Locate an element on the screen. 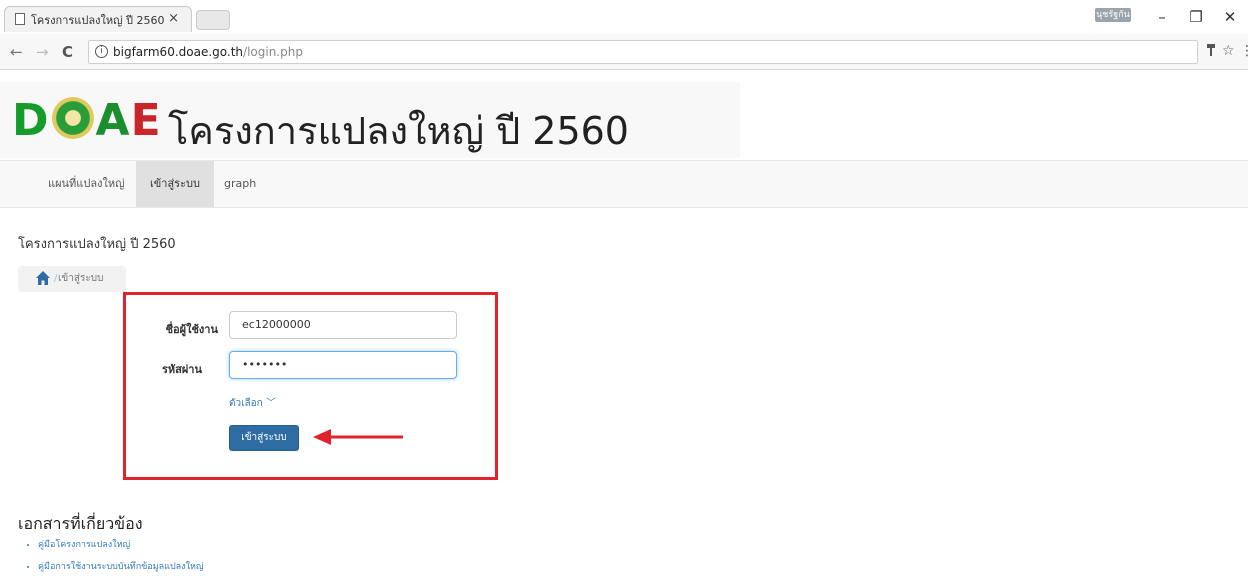  red-arrow-icon is located at coordinates (358, 437).